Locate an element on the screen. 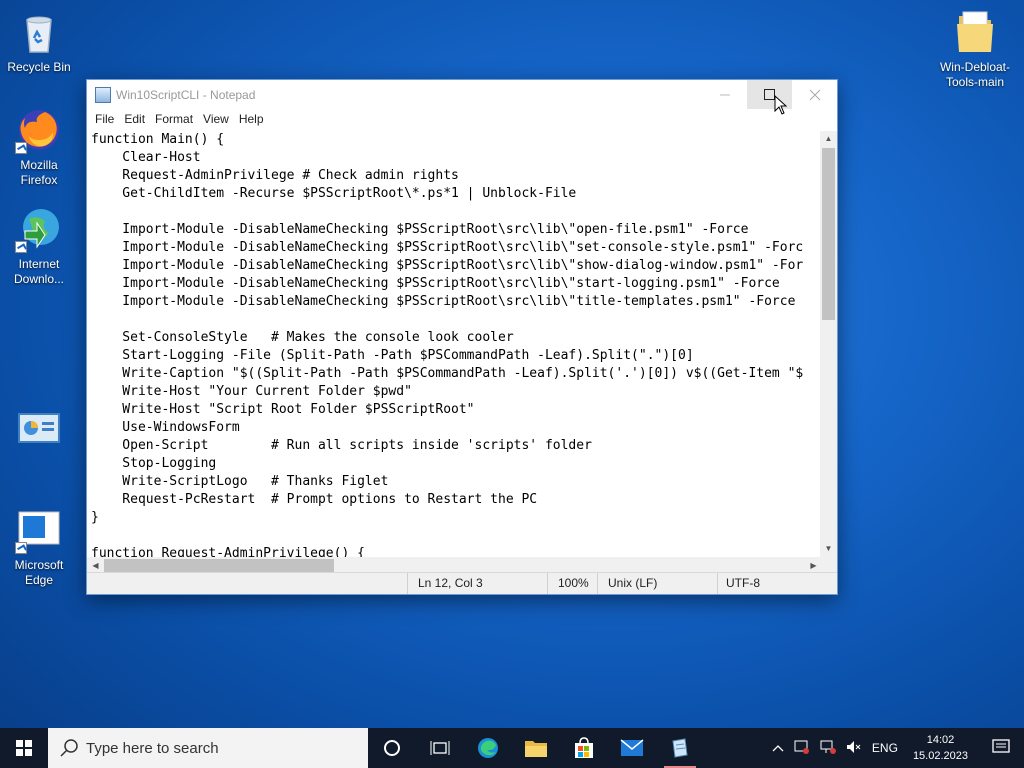  taskbar: Type here to search ENG 14:02 15.02.2023 is located at coordinates (512, 748).